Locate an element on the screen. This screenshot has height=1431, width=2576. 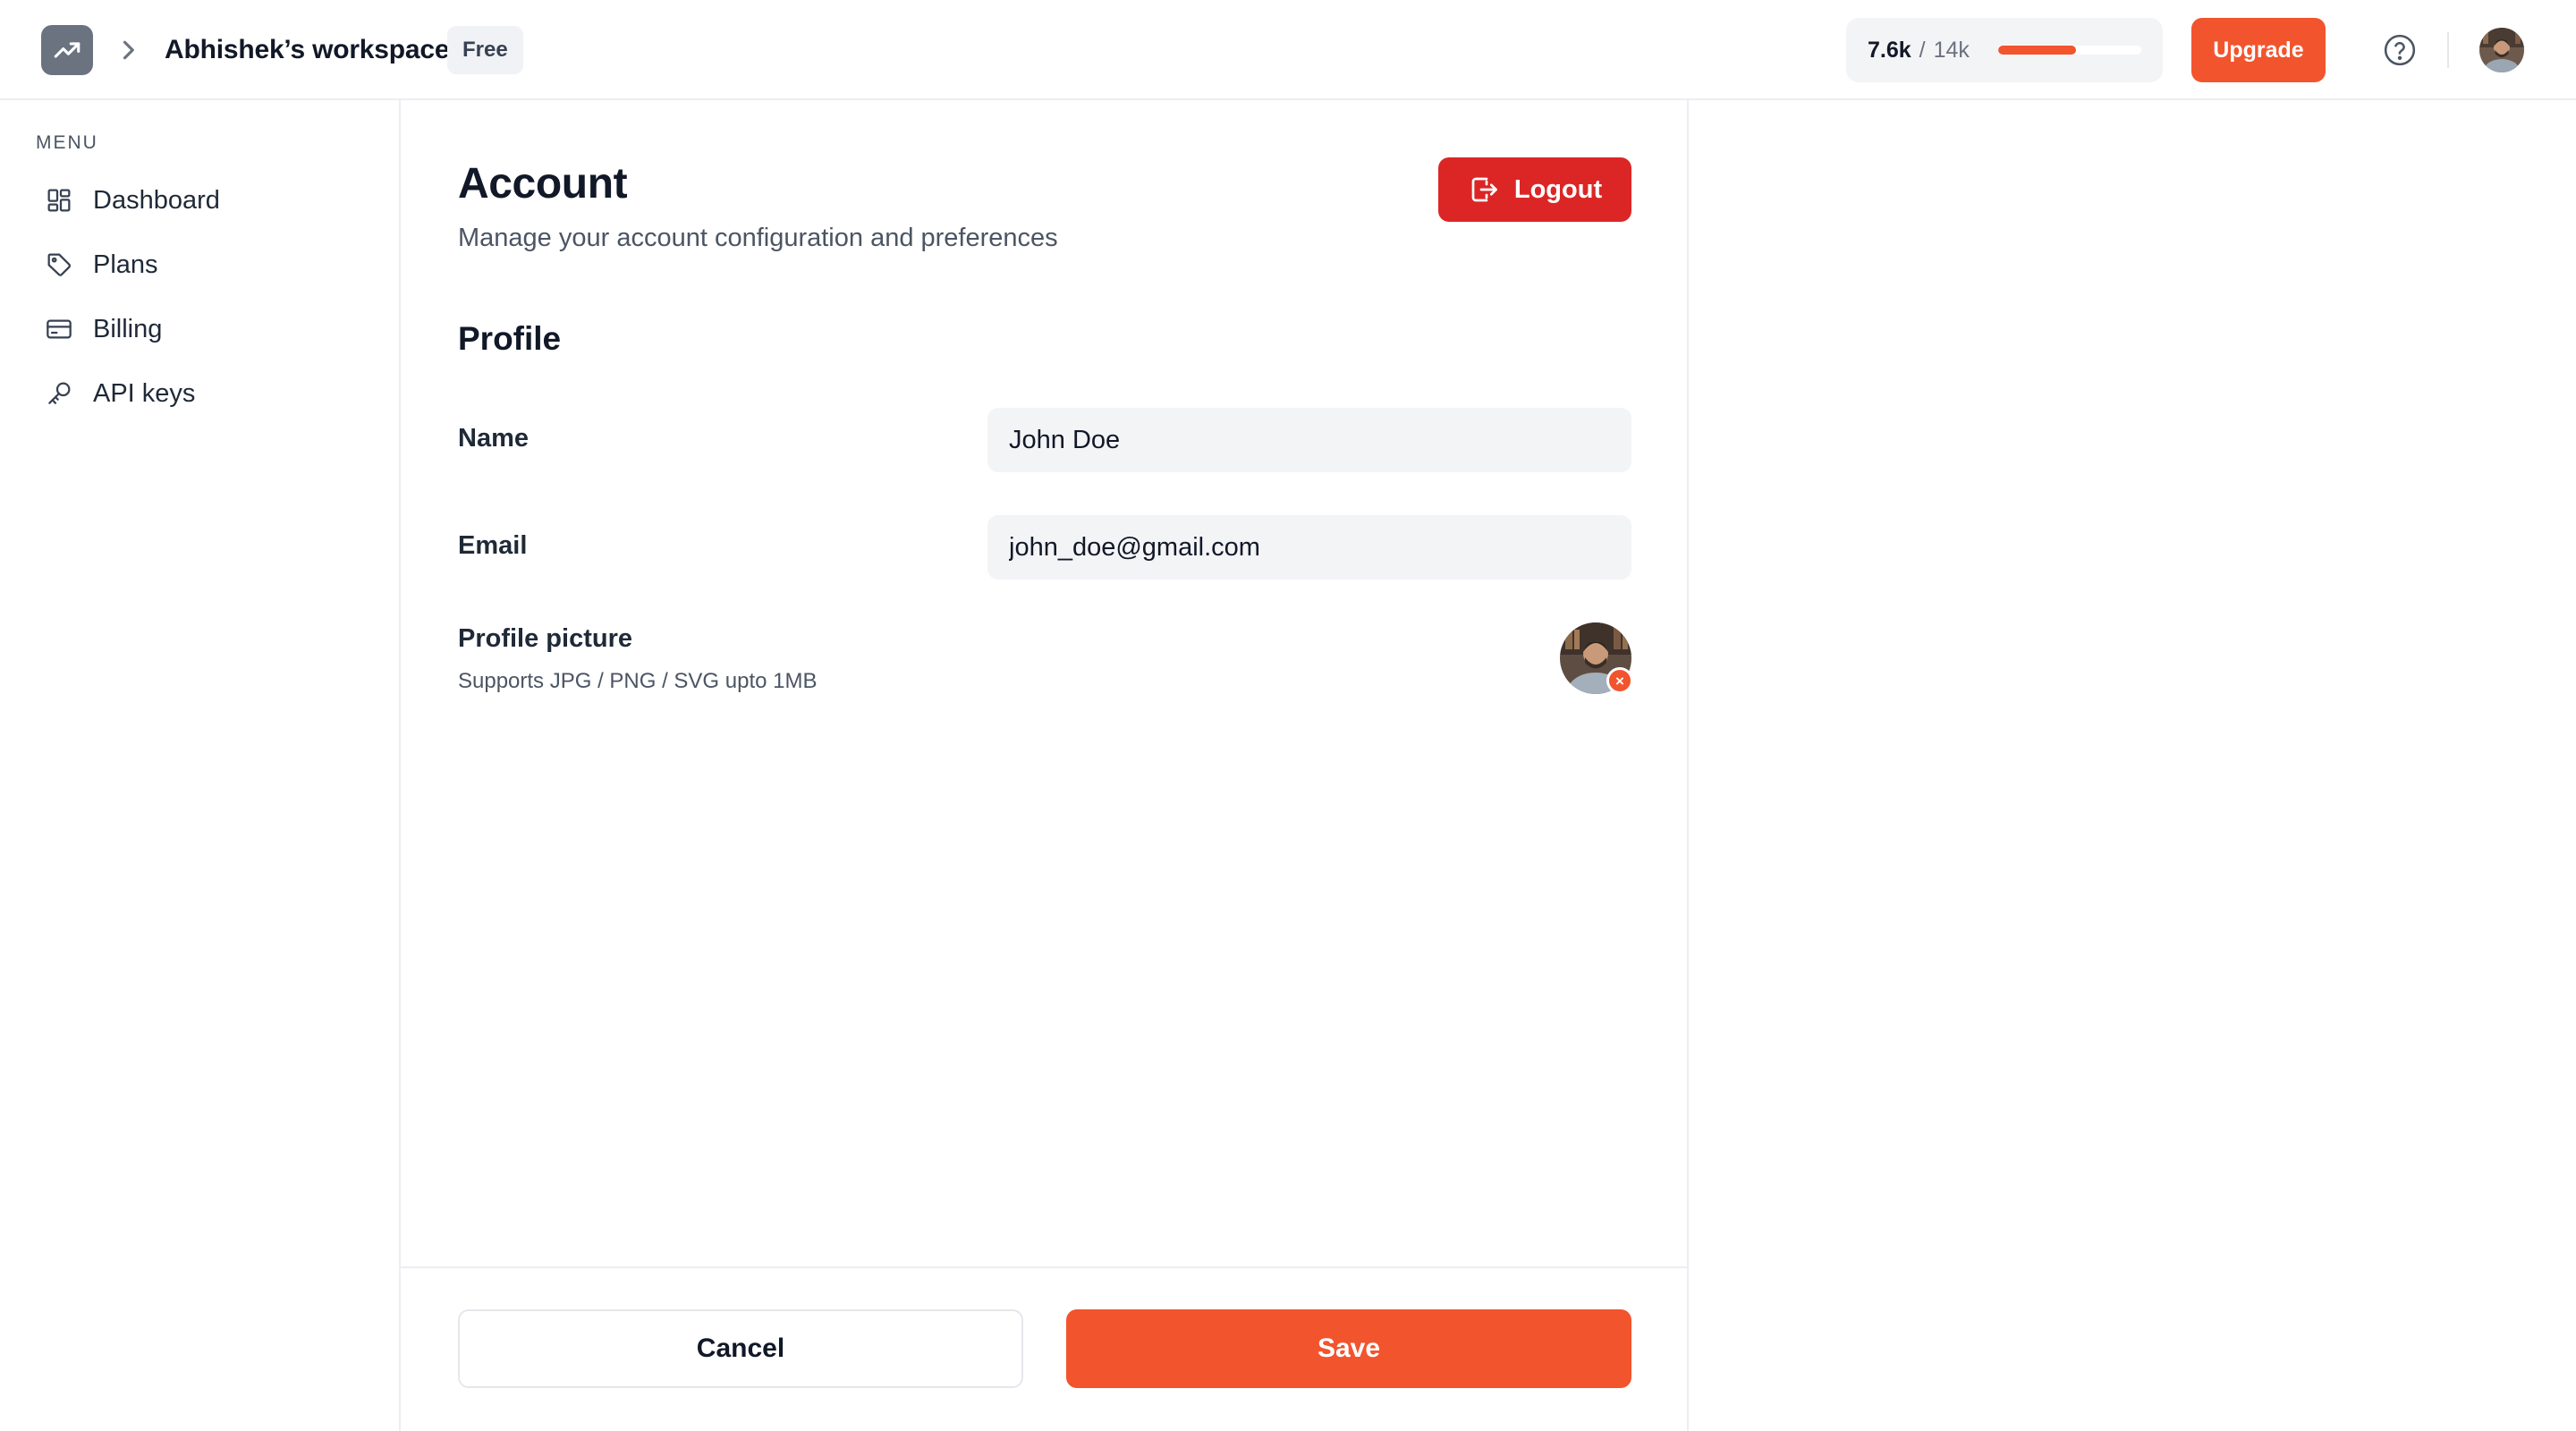
cancel-button: Cancel is located at coordinates (740, 1349).